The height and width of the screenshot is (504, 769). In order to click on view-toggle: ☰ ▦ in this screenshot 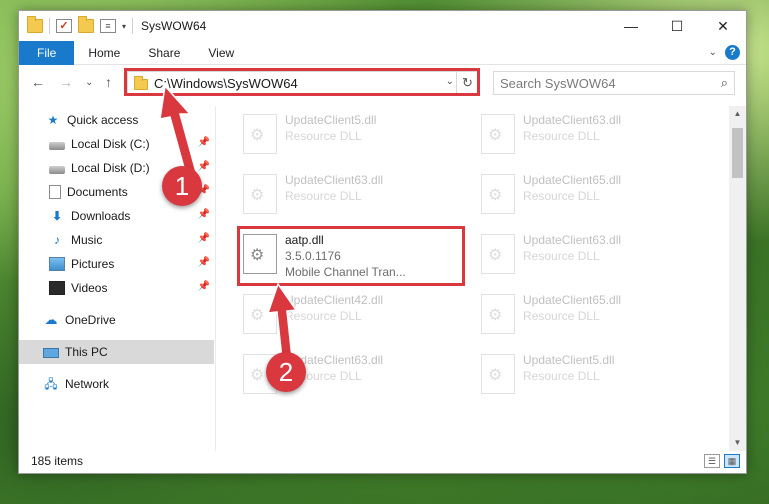, I will do `click(722, 461)`.